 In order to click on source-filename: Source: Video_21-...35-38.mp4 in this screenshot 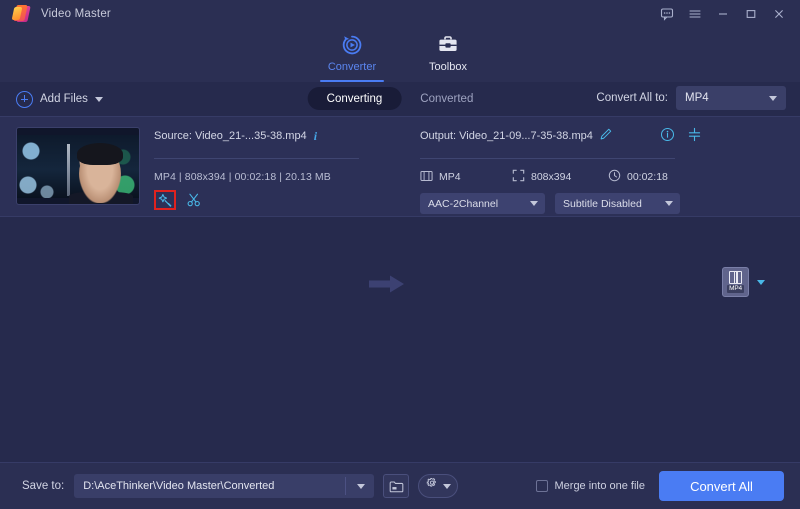, I will do `click(230, 136)`.